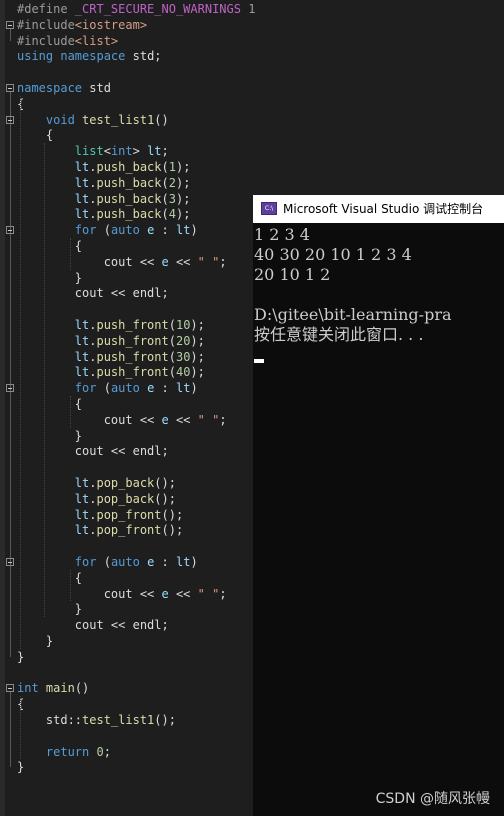  What do you see at coordinates (70, 412) in the screenshot?
I see `indent-guide` at bounding box center [70, 412].